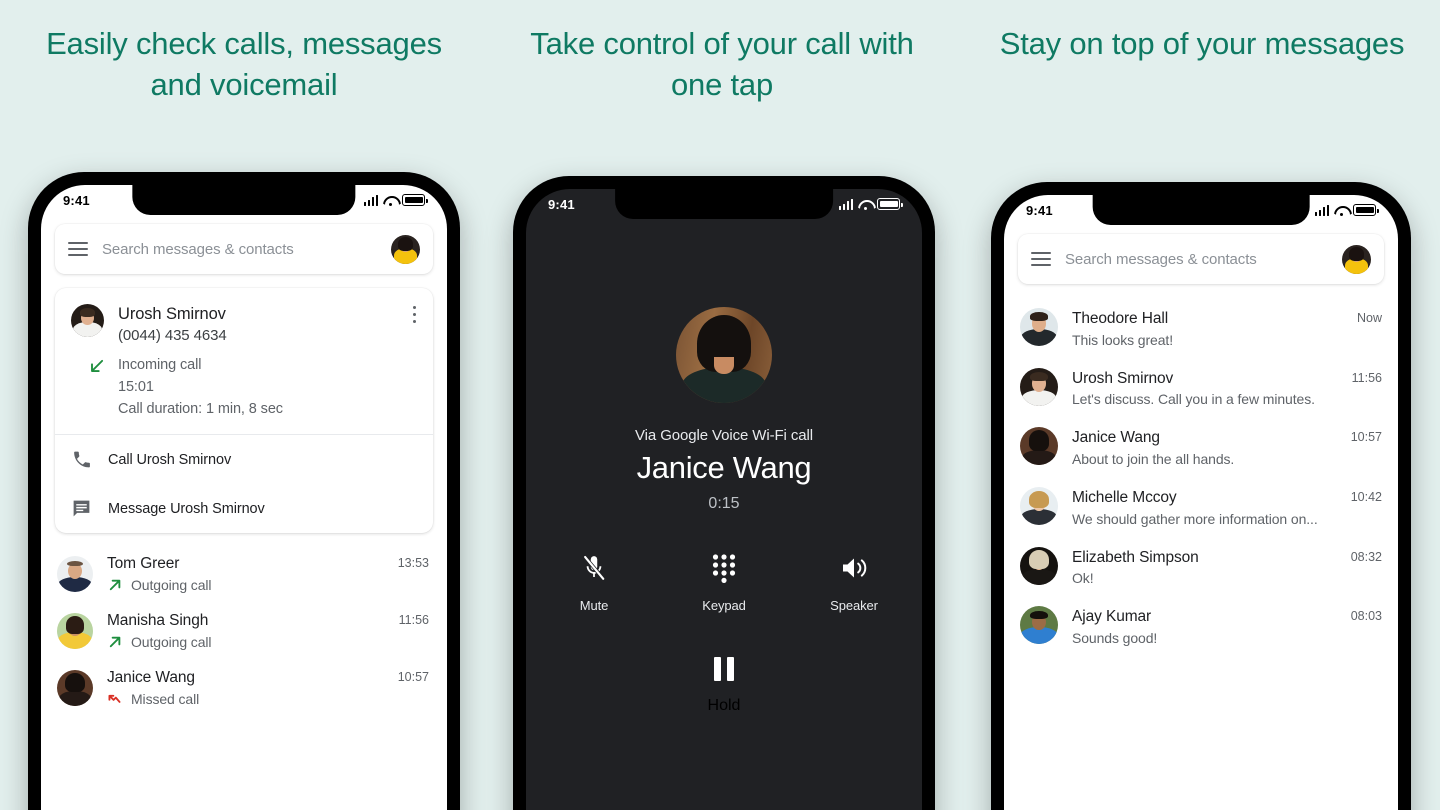  What do you see at coordinates (1201, 328) in the screenshot?
I see `message-row: Theodore Hall This looks great! Now` at bounding box center [1201, 328].